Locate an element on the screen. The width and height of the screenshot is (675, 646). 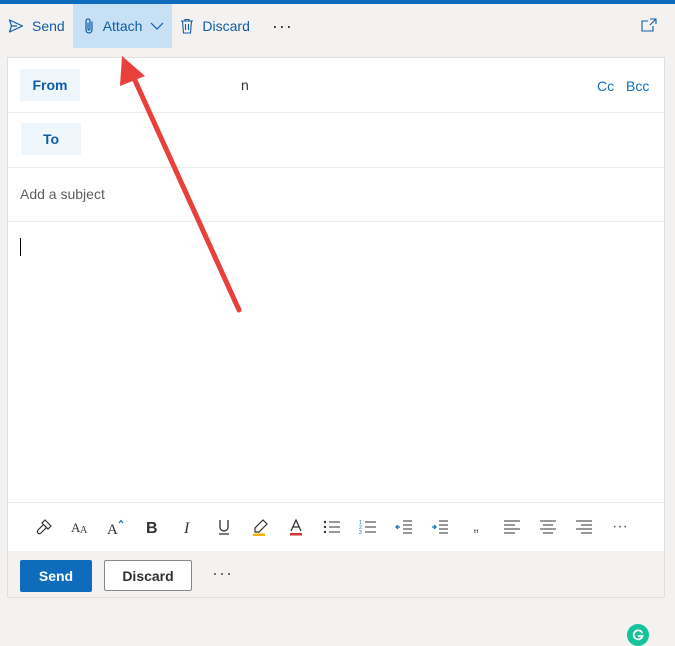
toolbar-attach-button: Attach is located at coordinates (122, 26).